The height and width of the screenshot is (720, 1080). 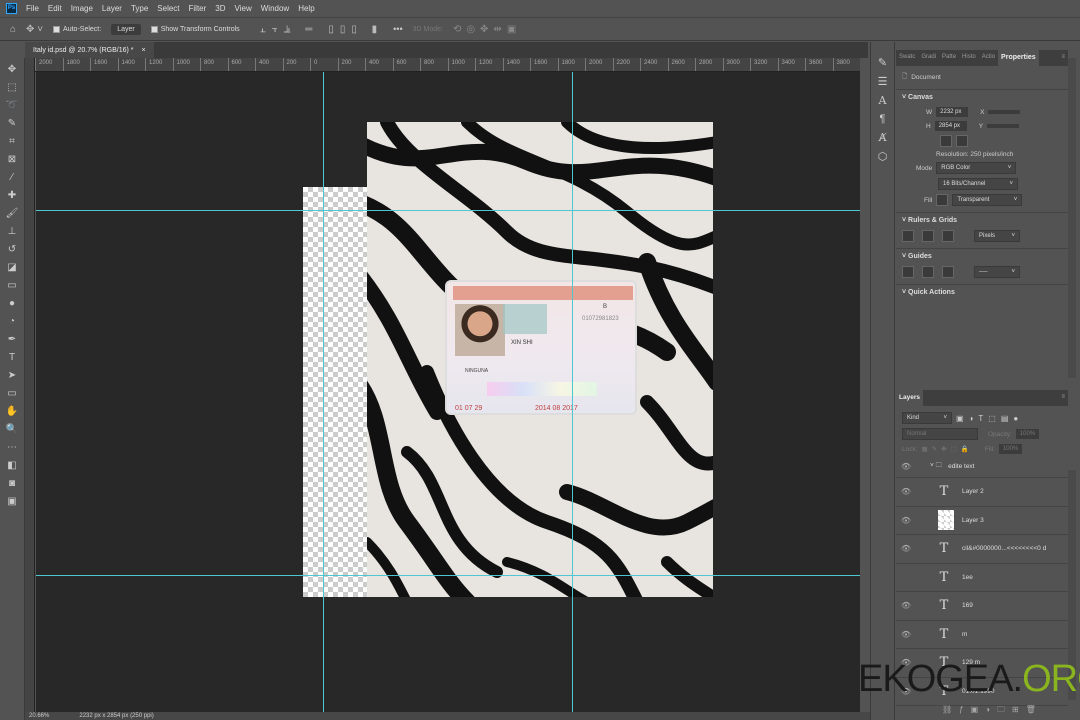 What do you see at coordinates (34, 29) in the screenshot?
I see `move-tool-icon: ✥ ˅` at bounding box center [34, 29].